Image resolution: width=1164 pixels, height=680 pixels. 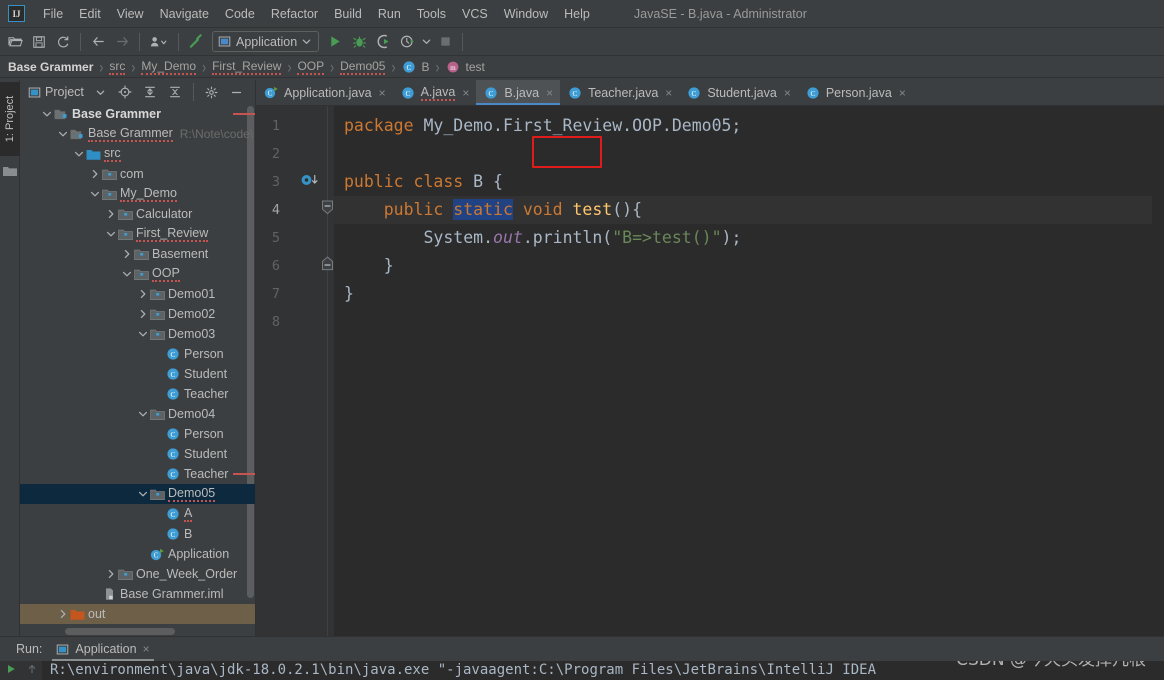 I want to click on menu-item-tools: Tools, so click(x=431, y=14).